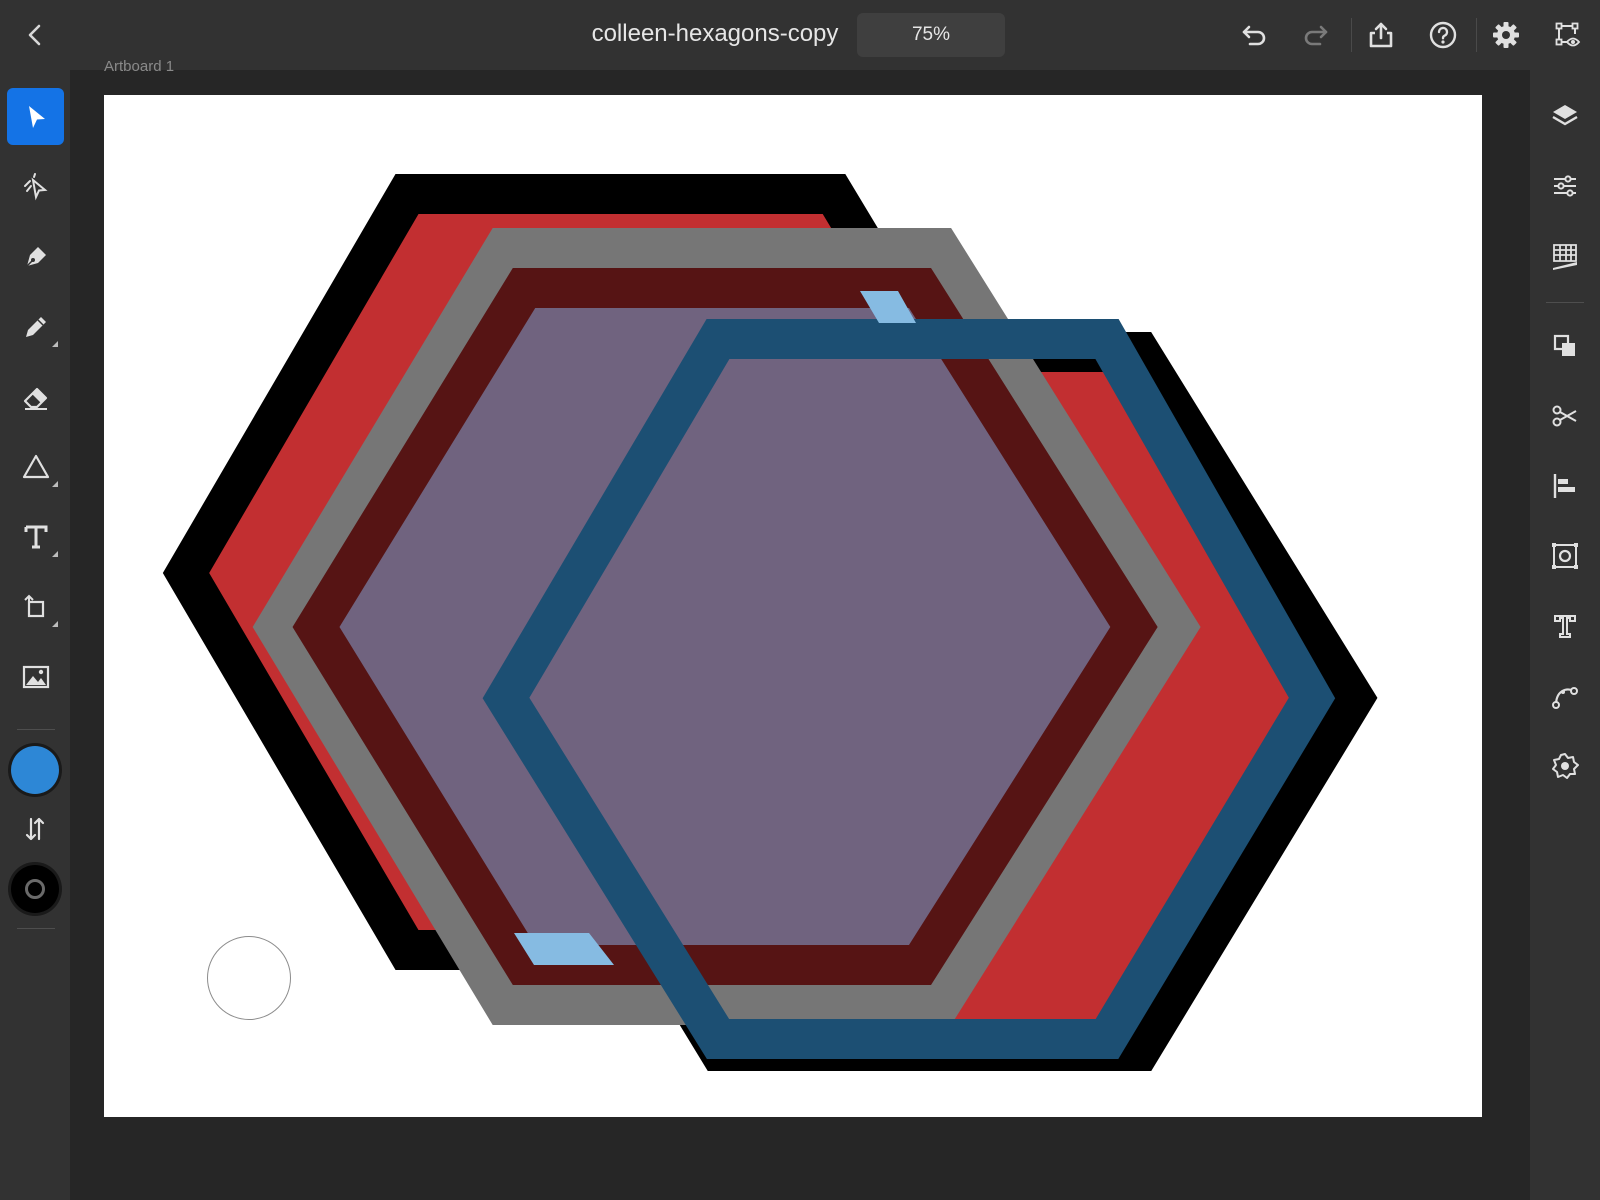  I want to click on grid-ruler-icon, so click(1565, 257).